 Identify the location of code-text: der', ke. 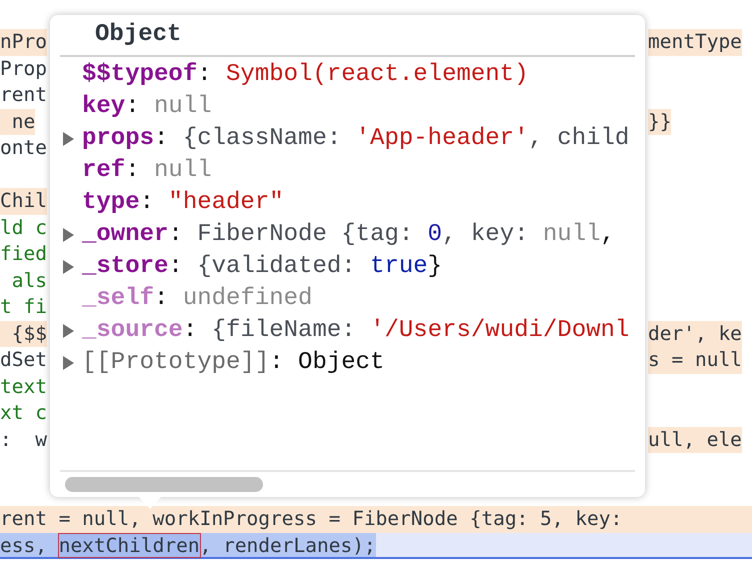
(695, 333).